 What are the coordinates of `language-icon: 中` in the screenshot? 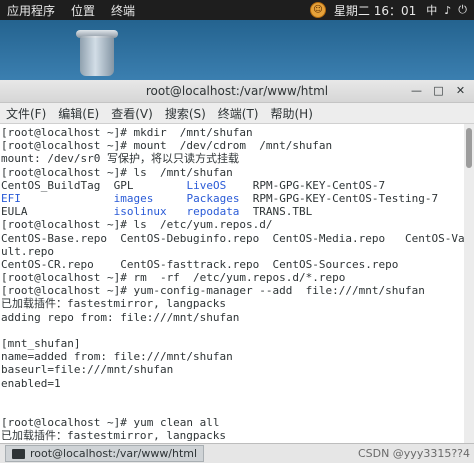 It's located at (431, 10).